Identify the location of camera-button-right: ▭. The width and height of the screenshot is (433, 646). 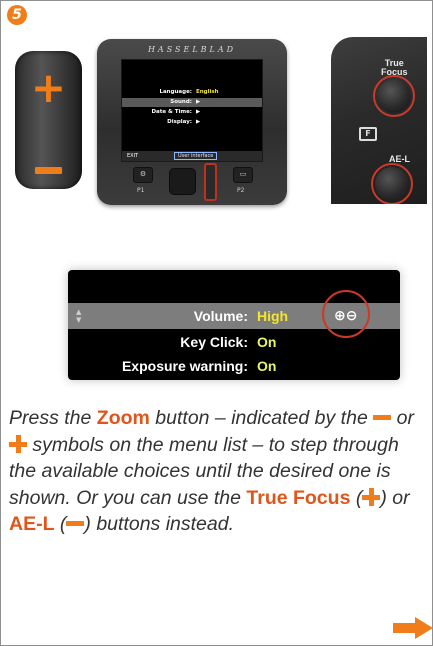
(243, 175).